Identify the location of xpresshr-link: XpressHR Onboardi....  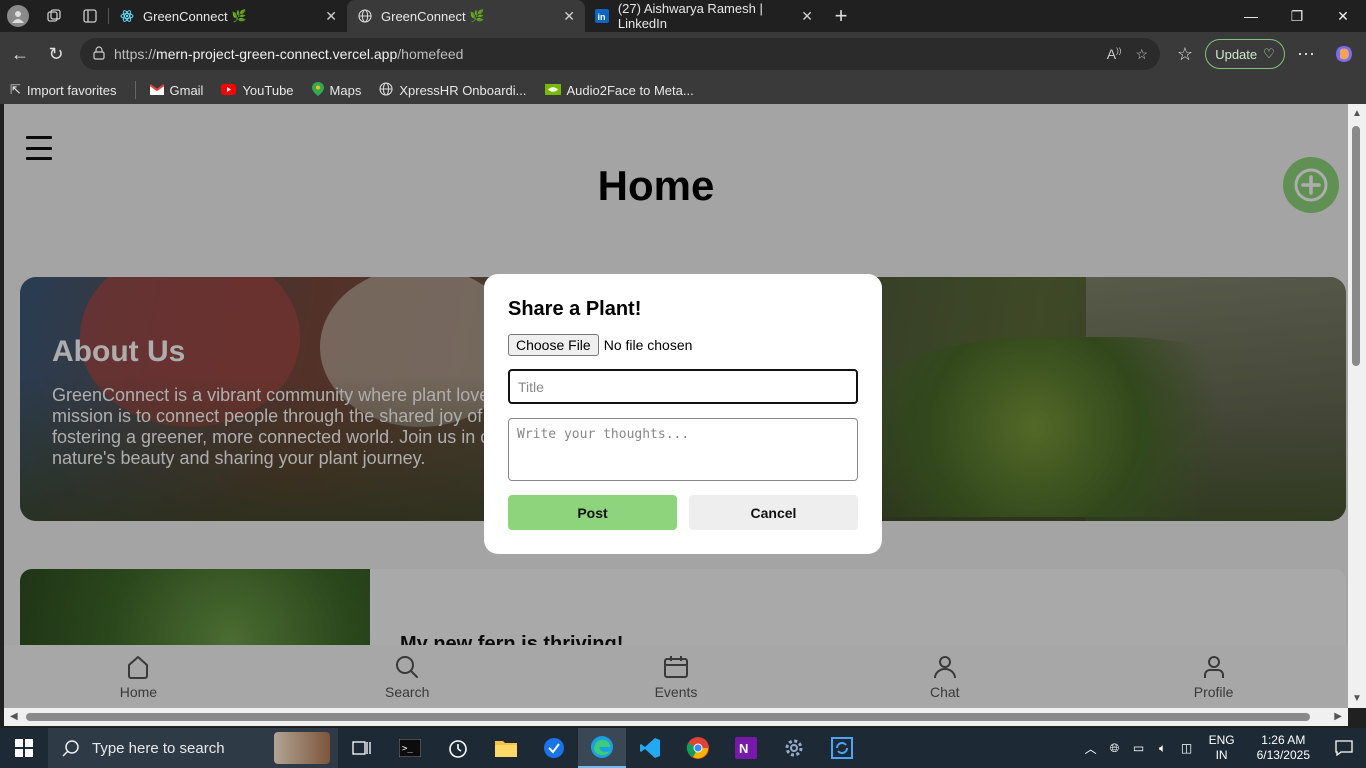
(453, 90).